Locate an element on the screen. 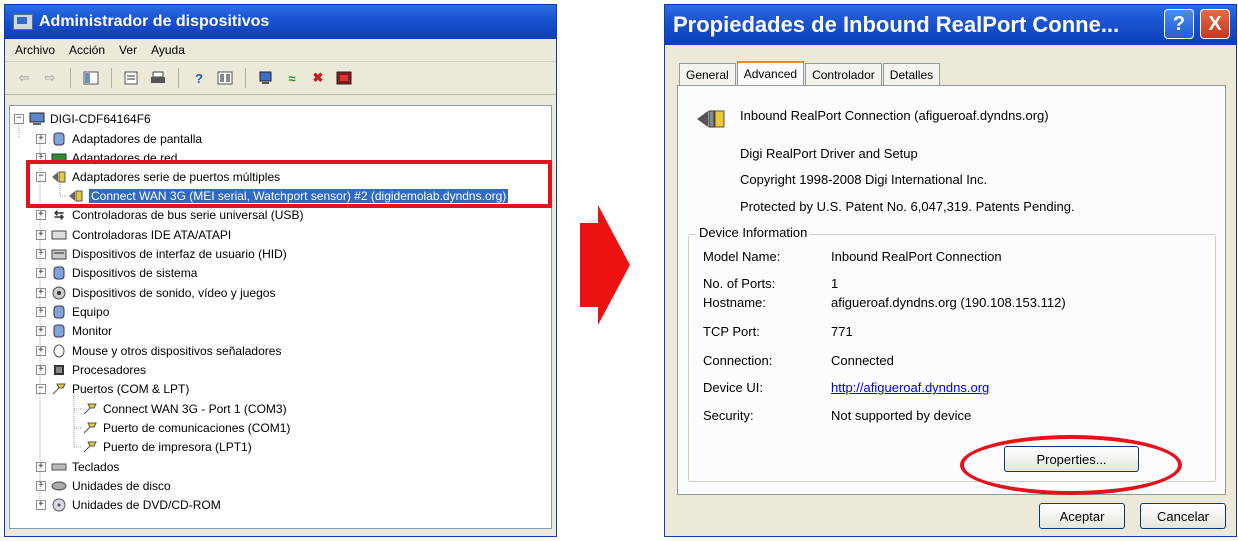  close-button: X is located at coordinates (1215, 24).